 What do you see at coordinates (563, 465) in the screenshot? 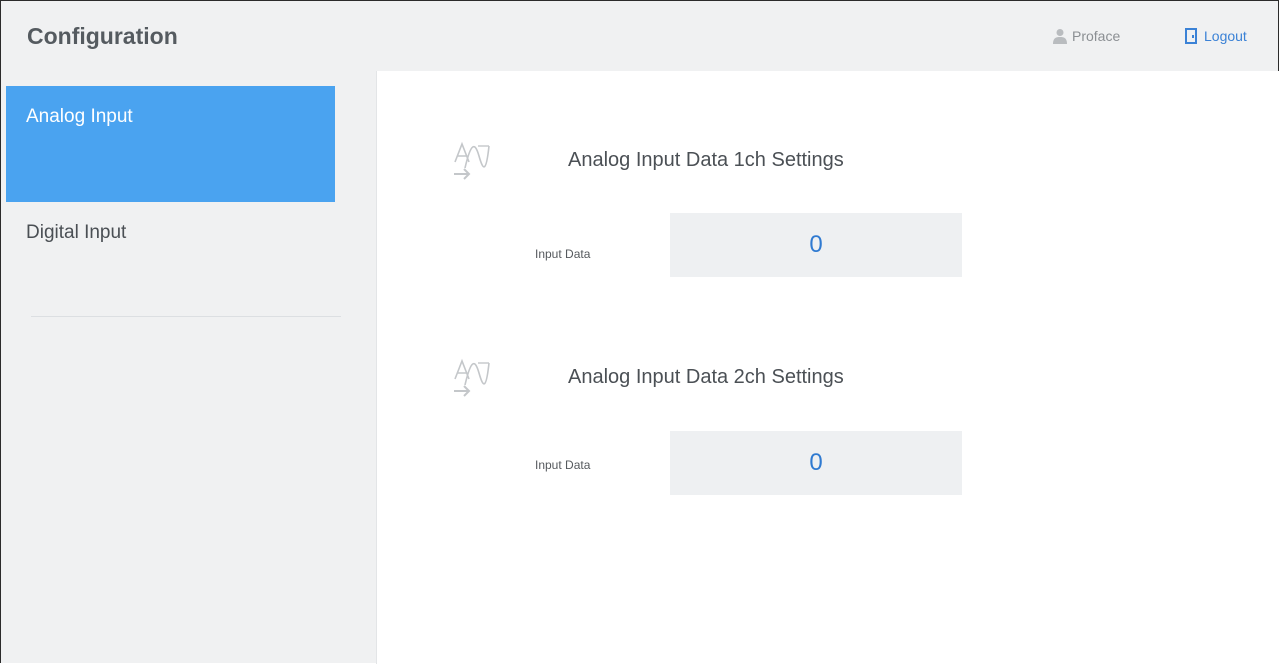
I see `input-data-label-2ch: Input Data` at bounding box center [563, 465].